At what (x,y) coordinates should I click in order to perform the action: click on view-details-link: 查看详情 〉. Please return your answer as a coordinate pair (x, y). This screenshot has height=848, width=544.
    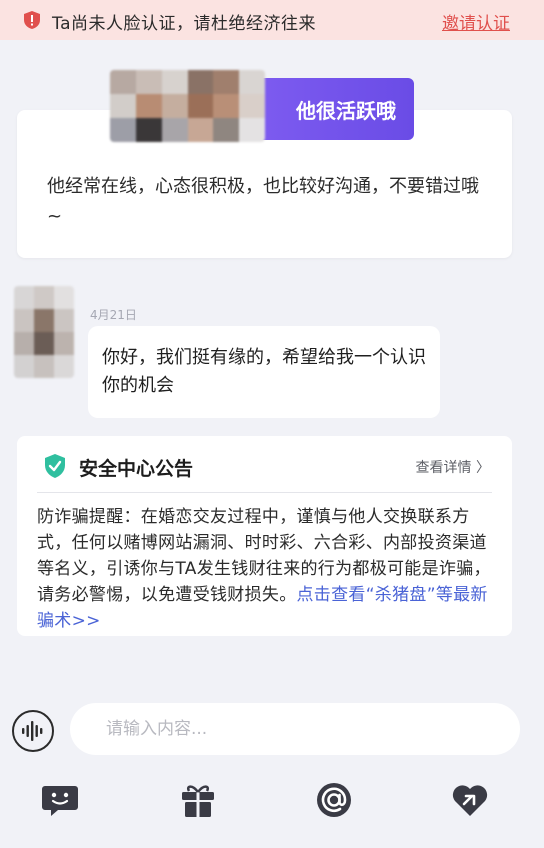
    Looking at the image, I should click on (453, 467).